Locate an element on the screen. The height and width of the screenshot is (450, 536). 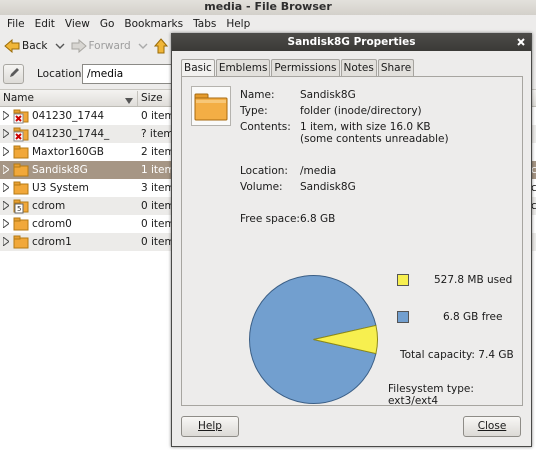
up-button is located at coordinates (160, 46).